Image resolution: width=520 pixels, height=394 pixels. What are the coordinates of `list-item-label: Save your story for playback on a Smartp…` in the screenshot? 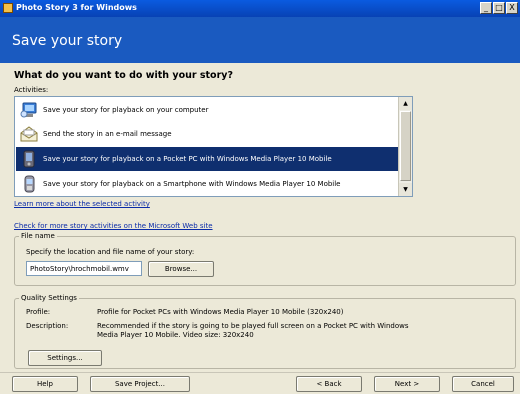 It's located at (192, 184).